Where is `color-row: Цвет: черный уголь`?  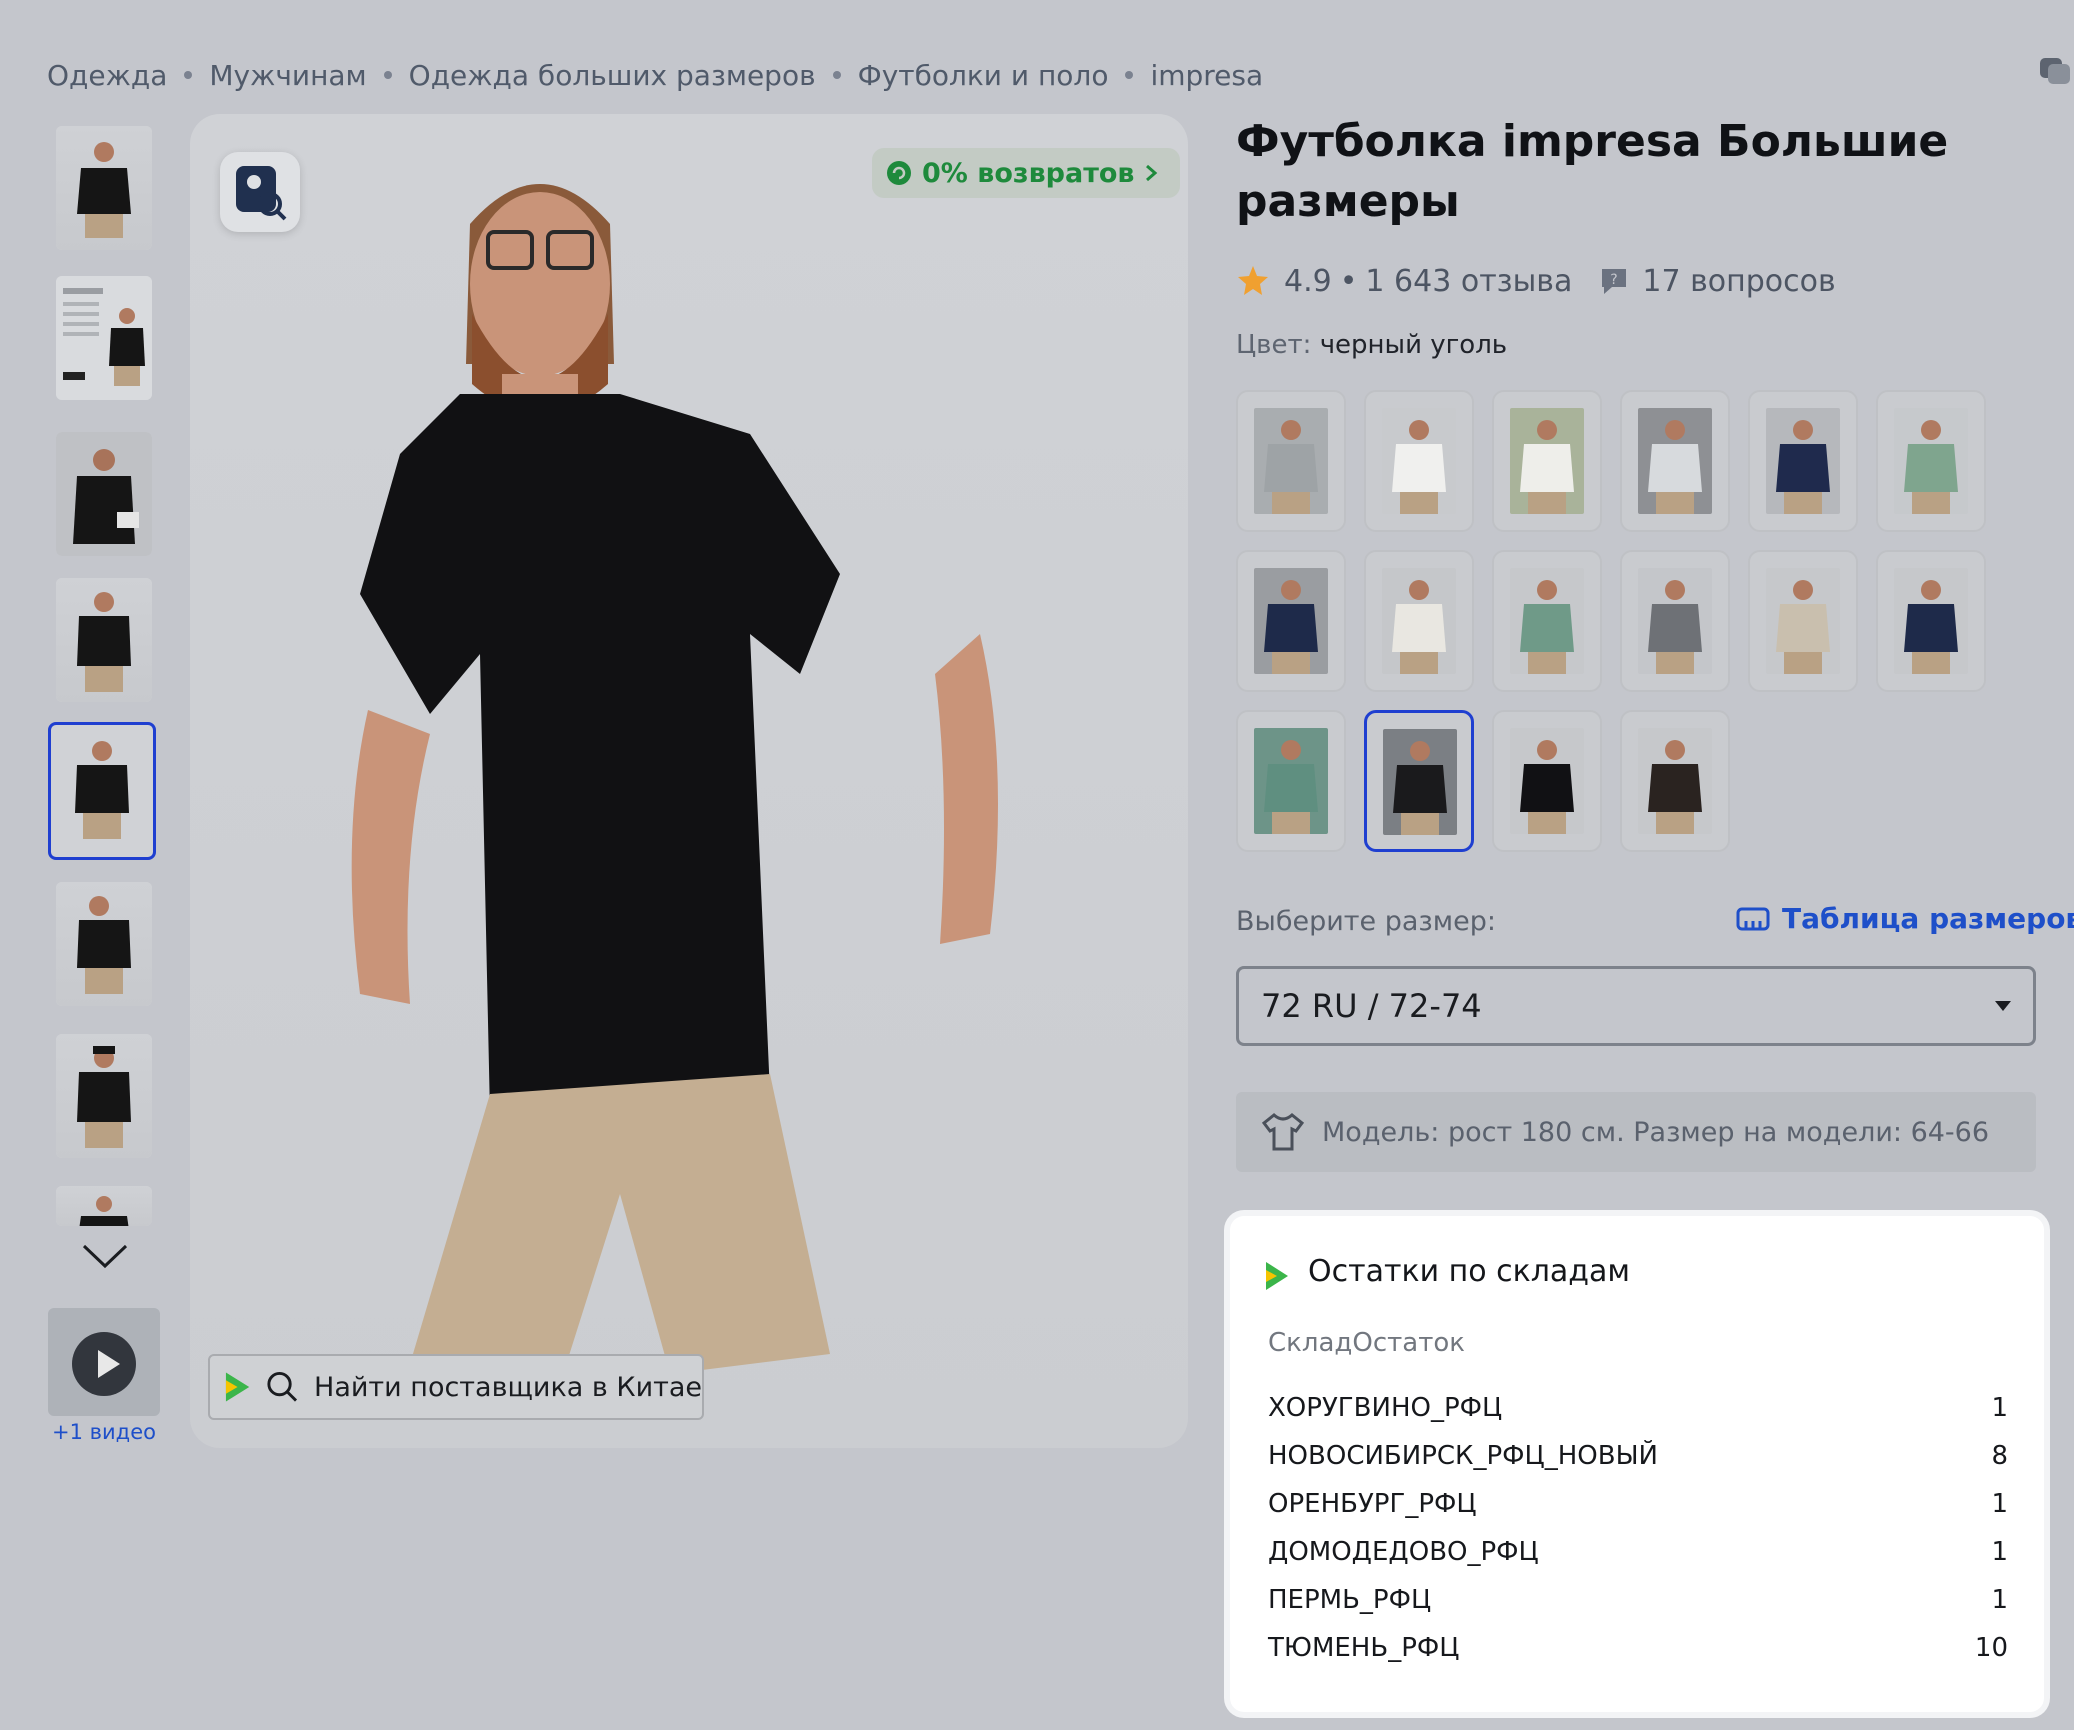 color-row: Цвет: черный уголь is located at coordinates (1371, 345).